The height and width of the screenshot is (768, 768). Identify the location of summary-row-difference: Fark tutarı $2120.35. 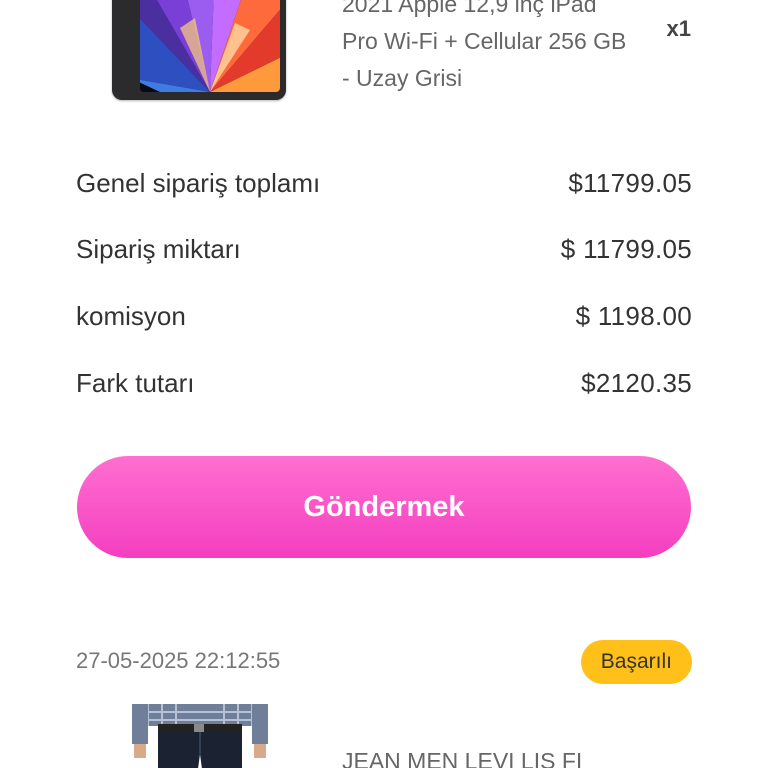
(384, 383).